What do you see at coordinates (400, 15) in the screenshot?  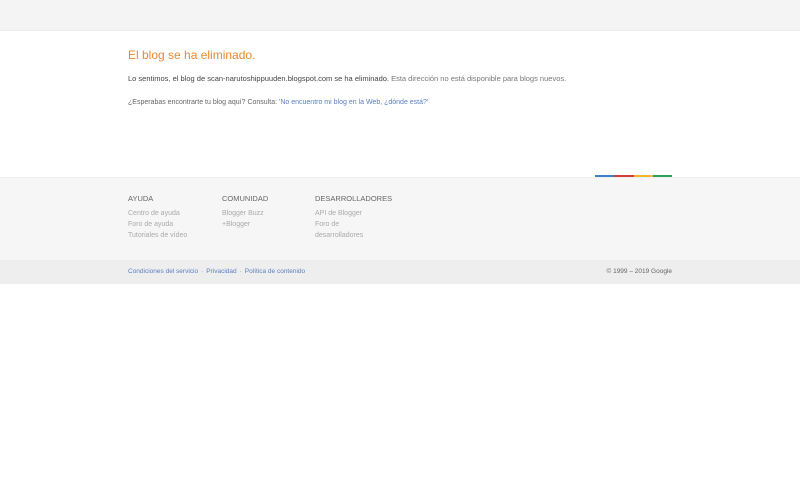 I see `top-bar` at bounding box center [400, 15].